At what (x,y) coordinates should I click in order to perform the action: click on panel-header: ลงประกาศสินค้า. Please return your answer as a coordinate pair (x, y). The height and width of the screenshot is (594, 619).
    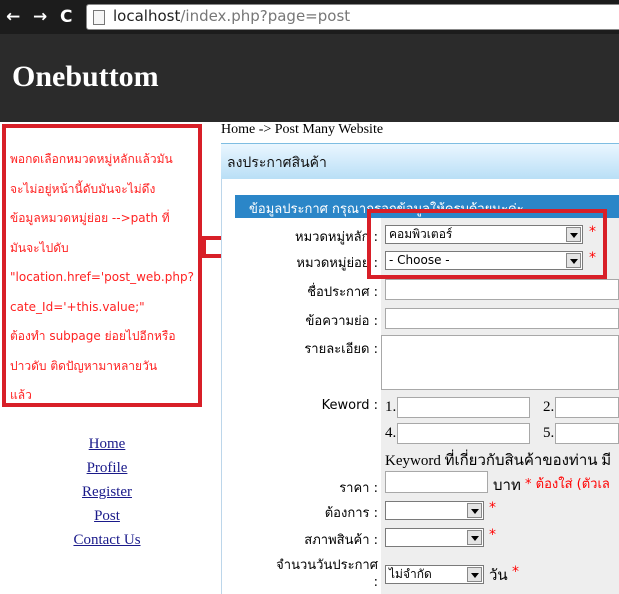
    Looking at the image, I should click on (420, 161).